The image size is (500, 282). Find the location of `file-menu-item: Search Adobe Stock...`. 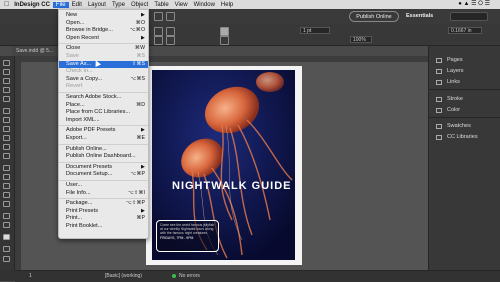

file-menu-item: Search Adobe Stock... is located at coordinates (103, 98).